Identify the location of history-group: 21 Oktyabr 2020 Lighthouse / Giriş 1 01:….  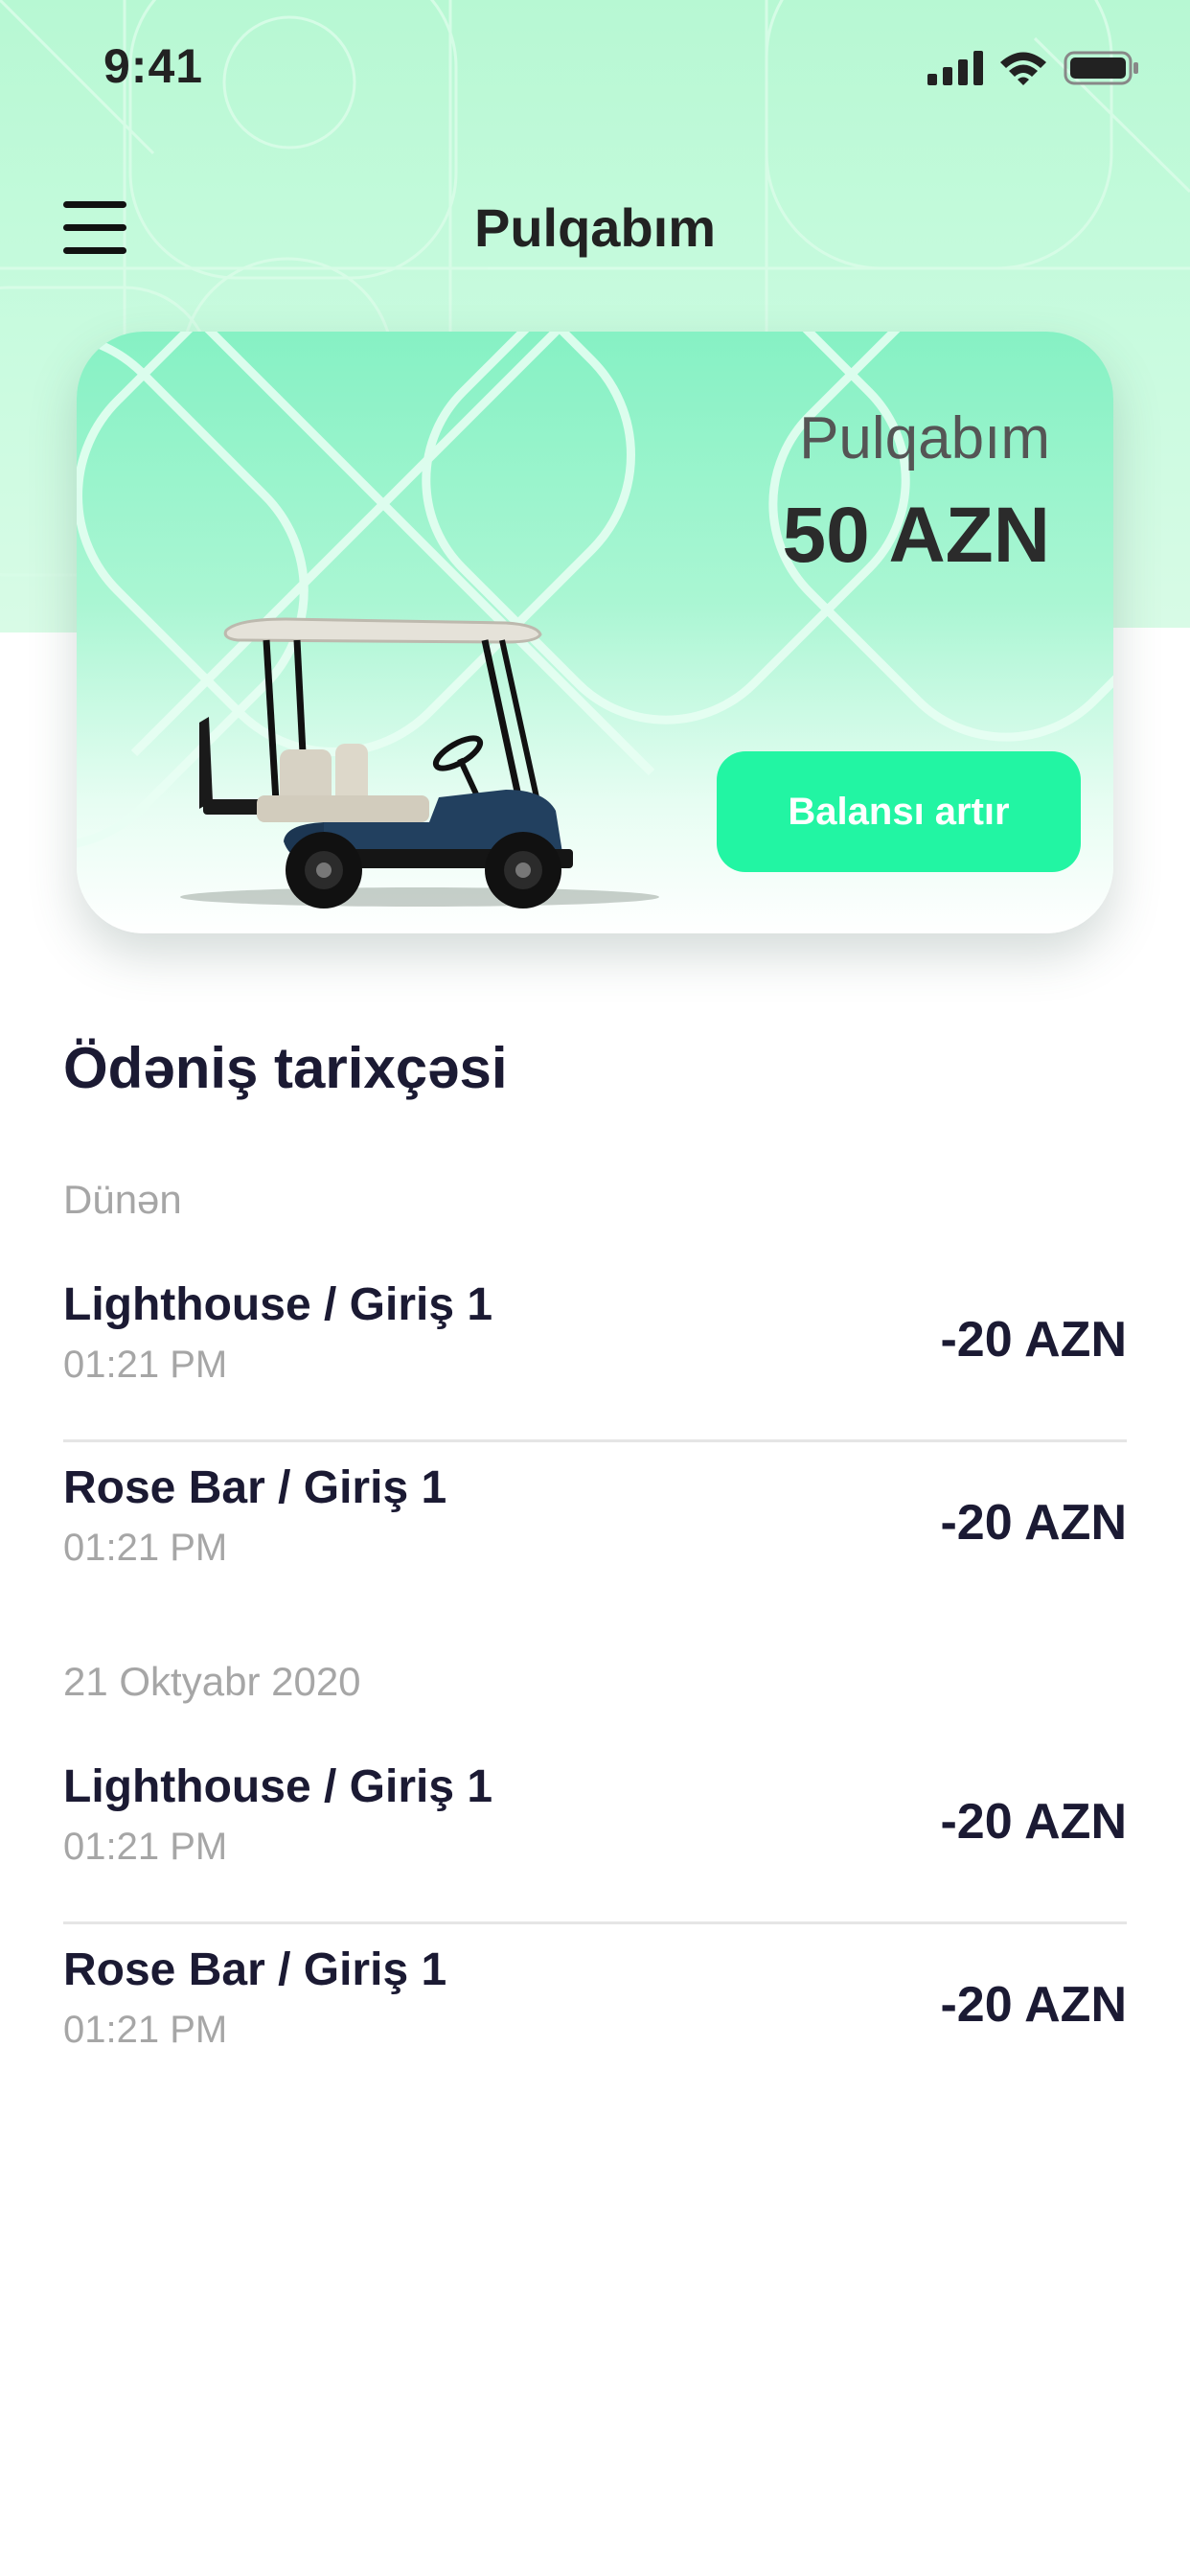
(595, 1869).